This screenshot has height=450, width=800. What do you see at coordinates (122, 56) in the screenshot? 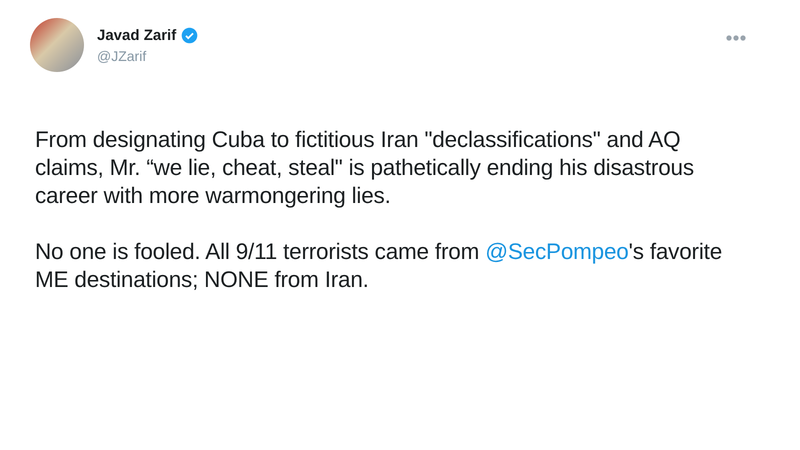
I see `author-handle: @JZarif` at bounding box center [122, 56].